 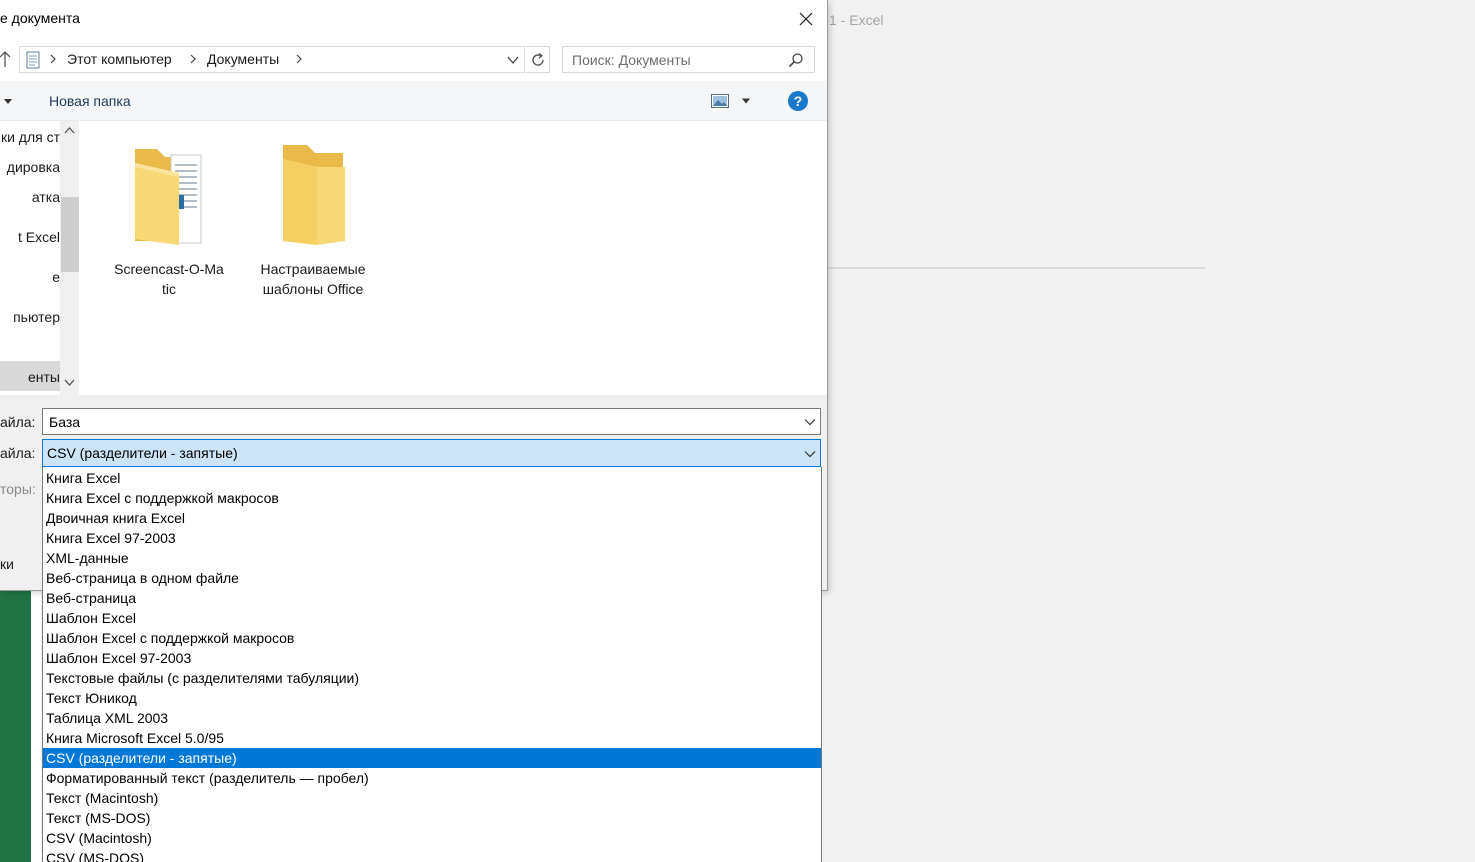 What do you see at coordinates (33, 167) in the screenshot?
I see `nav-item-encoding: дировка` at bounding box center [33, 167].